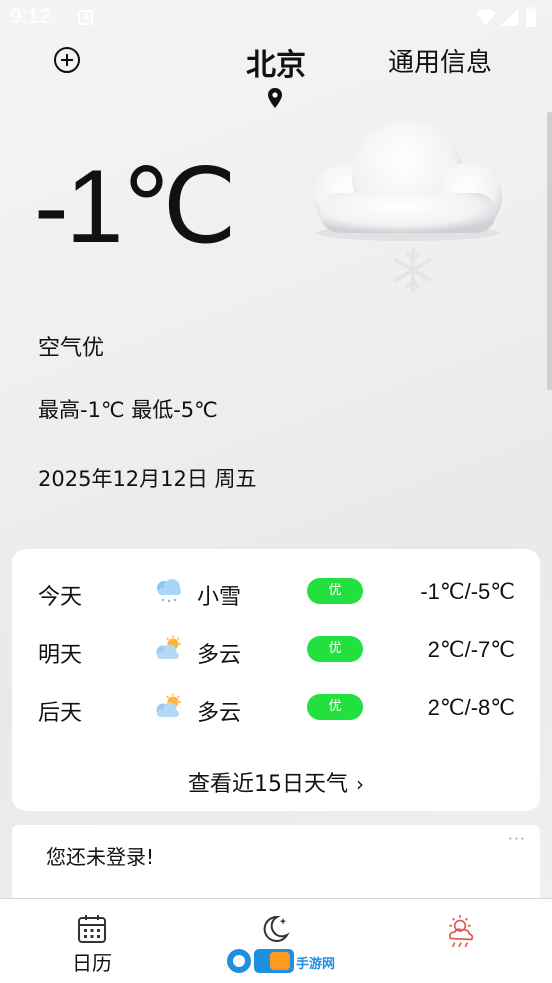 The image size is (552, 983). Describe the element at coordinates (92, 929) in the screenshot. I see `calendar-icon` at that location.